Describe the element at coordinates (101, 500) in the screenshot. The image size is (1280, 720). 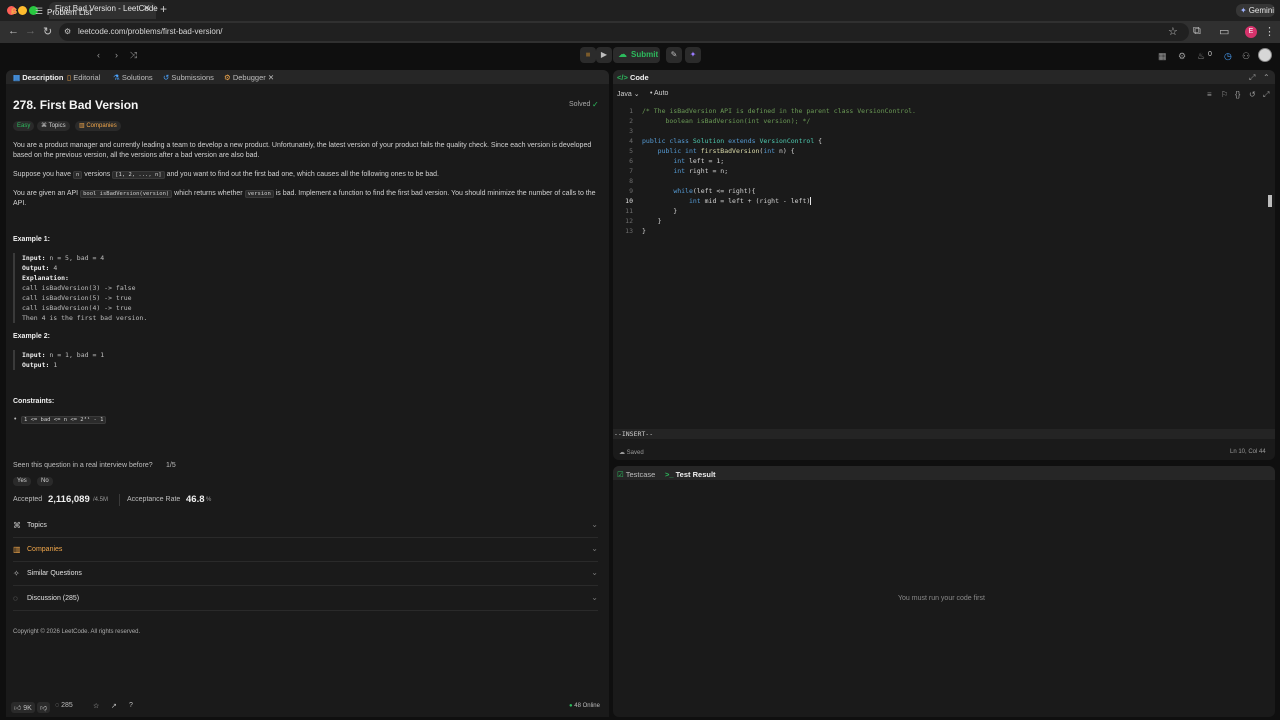
I see `submissions-total: /4.5M` at that location.